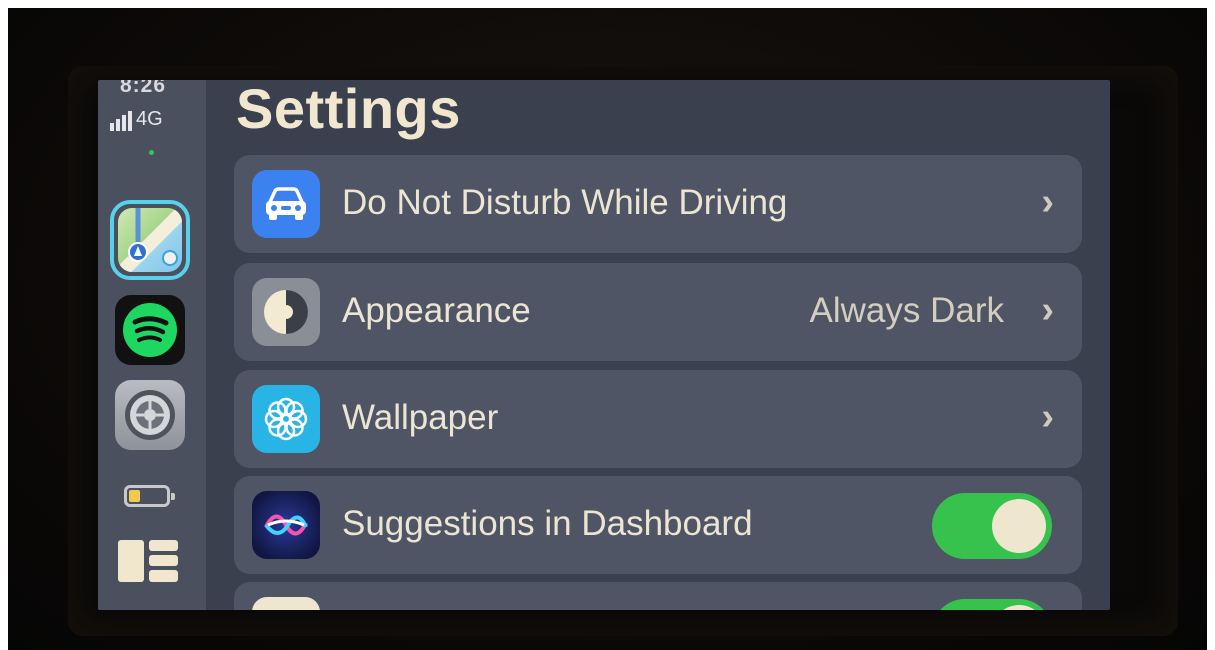 This screenshot has width=1215, height=650. What do you see at coordinates (658, 596) in the screenshot?
I see `settings-row-partial` at bounding box center [658, 596].